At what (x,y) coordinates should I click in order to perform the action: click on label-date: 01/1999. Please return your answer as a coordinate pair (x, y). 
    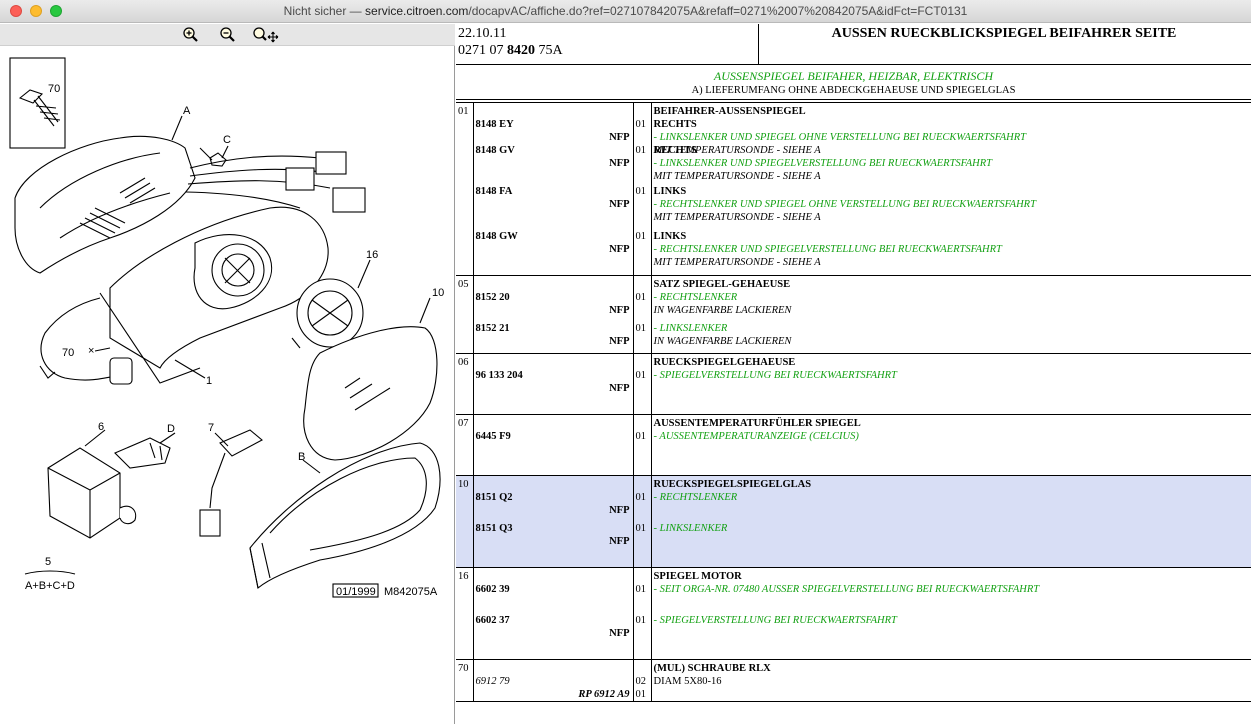
    Looking at the image, I should click on (356, 592).